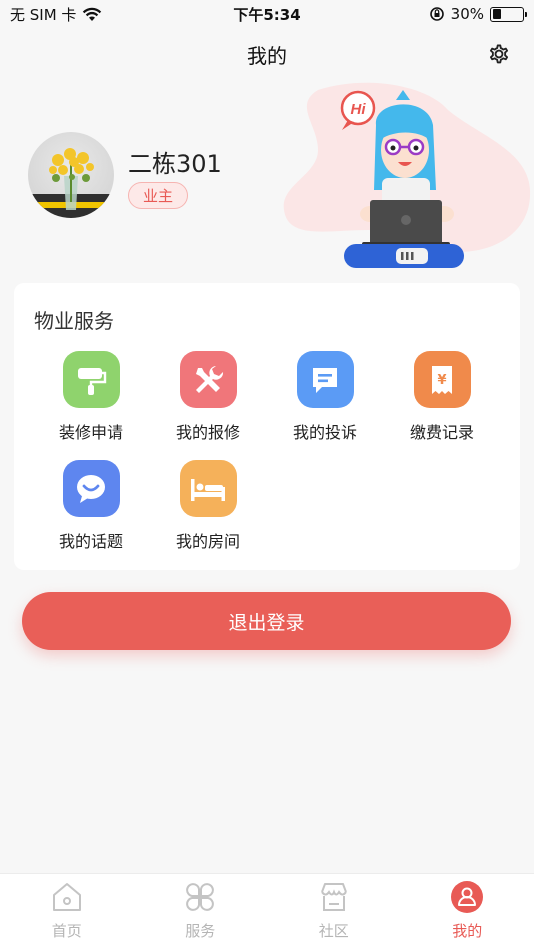  What do you see at coordinates (467, 897) in the screenshot?
I see `user-icon` at bounding box center [467, 897].